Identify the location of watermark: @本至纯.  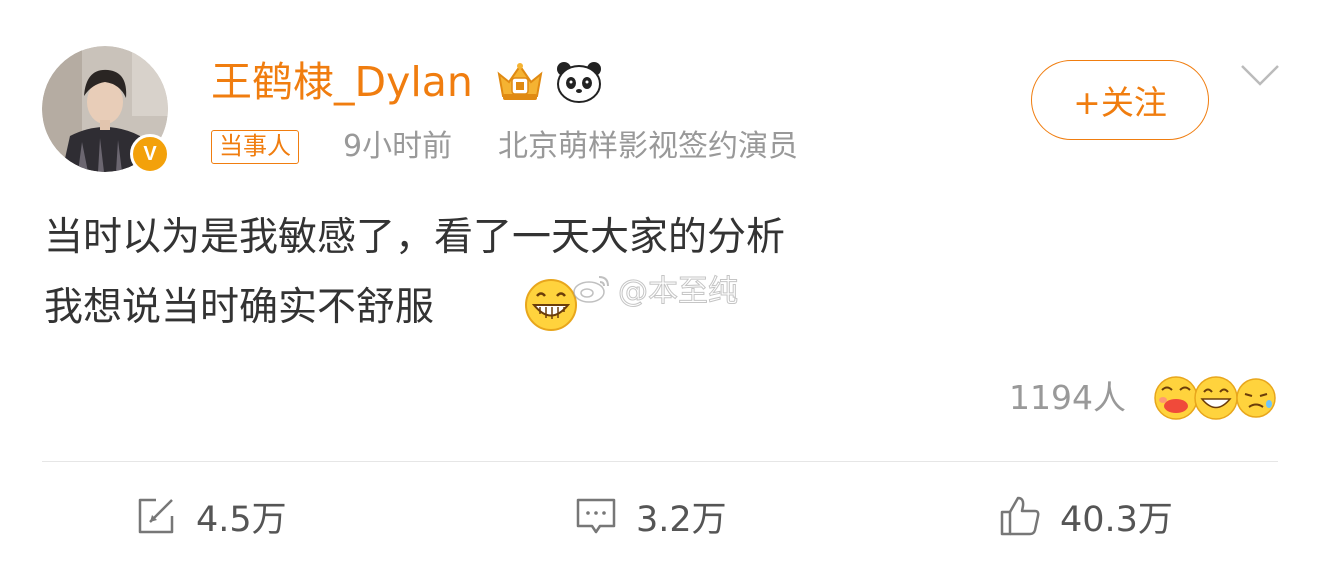
(655, 290).